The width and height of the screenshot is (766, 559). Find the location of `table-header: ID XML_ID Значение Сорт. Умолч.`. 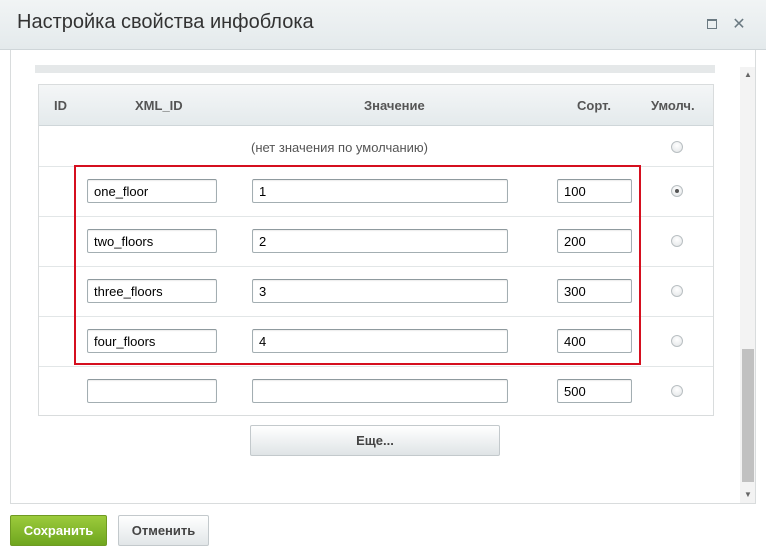

table-header: ID XML_ID Значение Сорт. Умолч. is located at coordinates (376, 105).